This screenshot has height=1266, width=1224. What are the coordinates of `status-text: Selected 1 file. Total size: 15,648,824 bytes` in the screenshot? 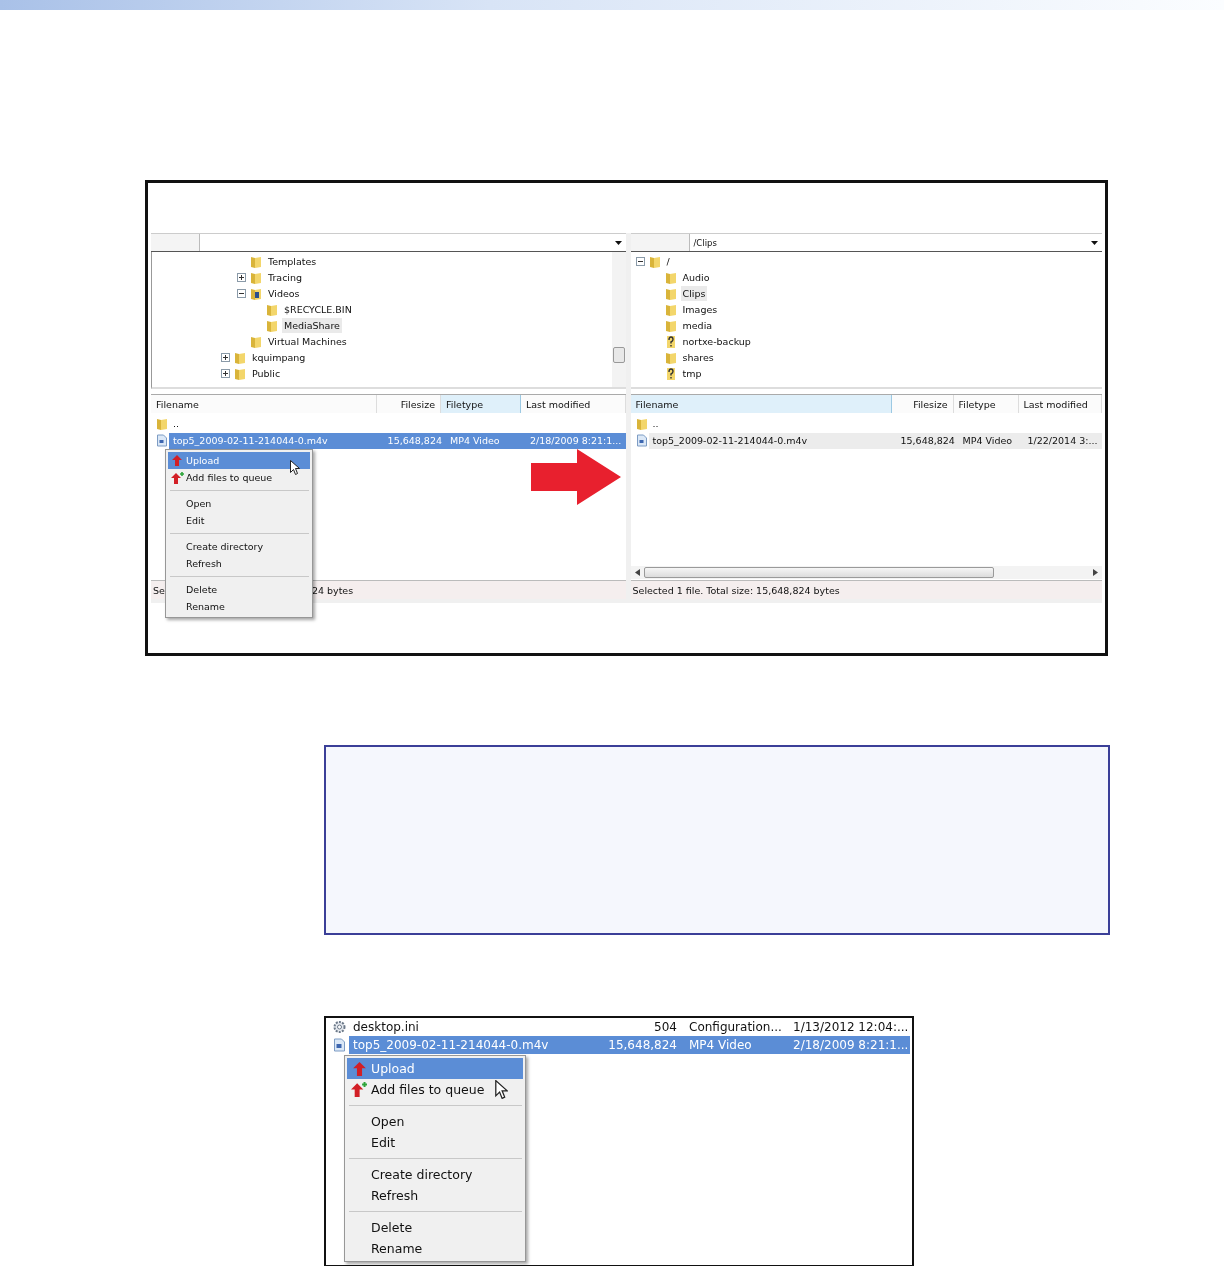 It's located at (736, 590).